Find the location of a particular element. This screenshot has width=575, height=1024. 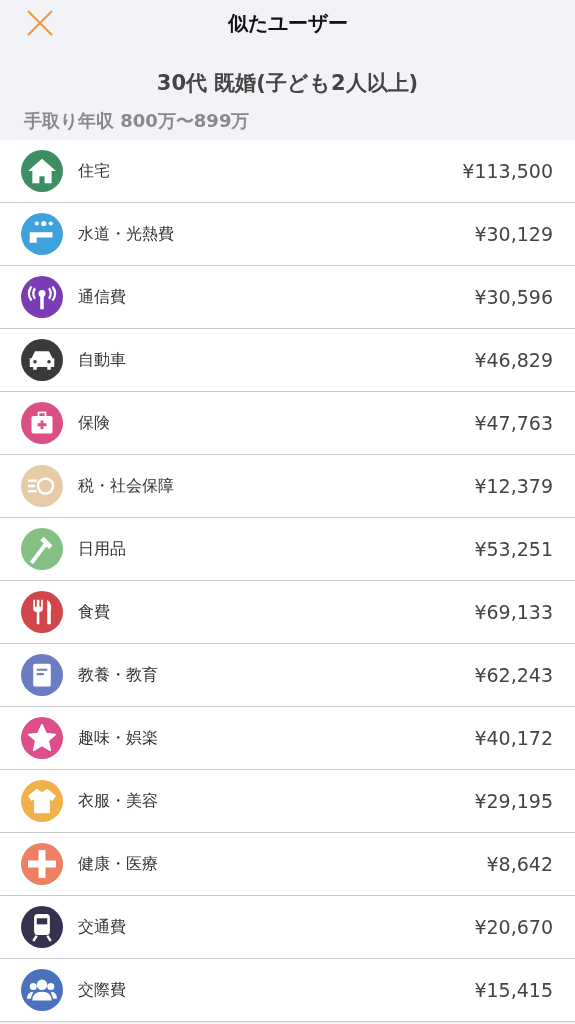

user-group-label: 30代 既婚(子ども2人以上) is located at coordinates (287, 83).